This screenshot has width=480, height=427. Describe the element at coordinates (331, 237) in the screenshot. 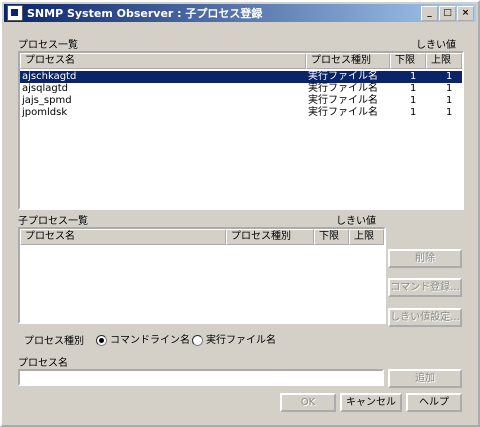

I see `child-column-header-lower: 下限` at that location.